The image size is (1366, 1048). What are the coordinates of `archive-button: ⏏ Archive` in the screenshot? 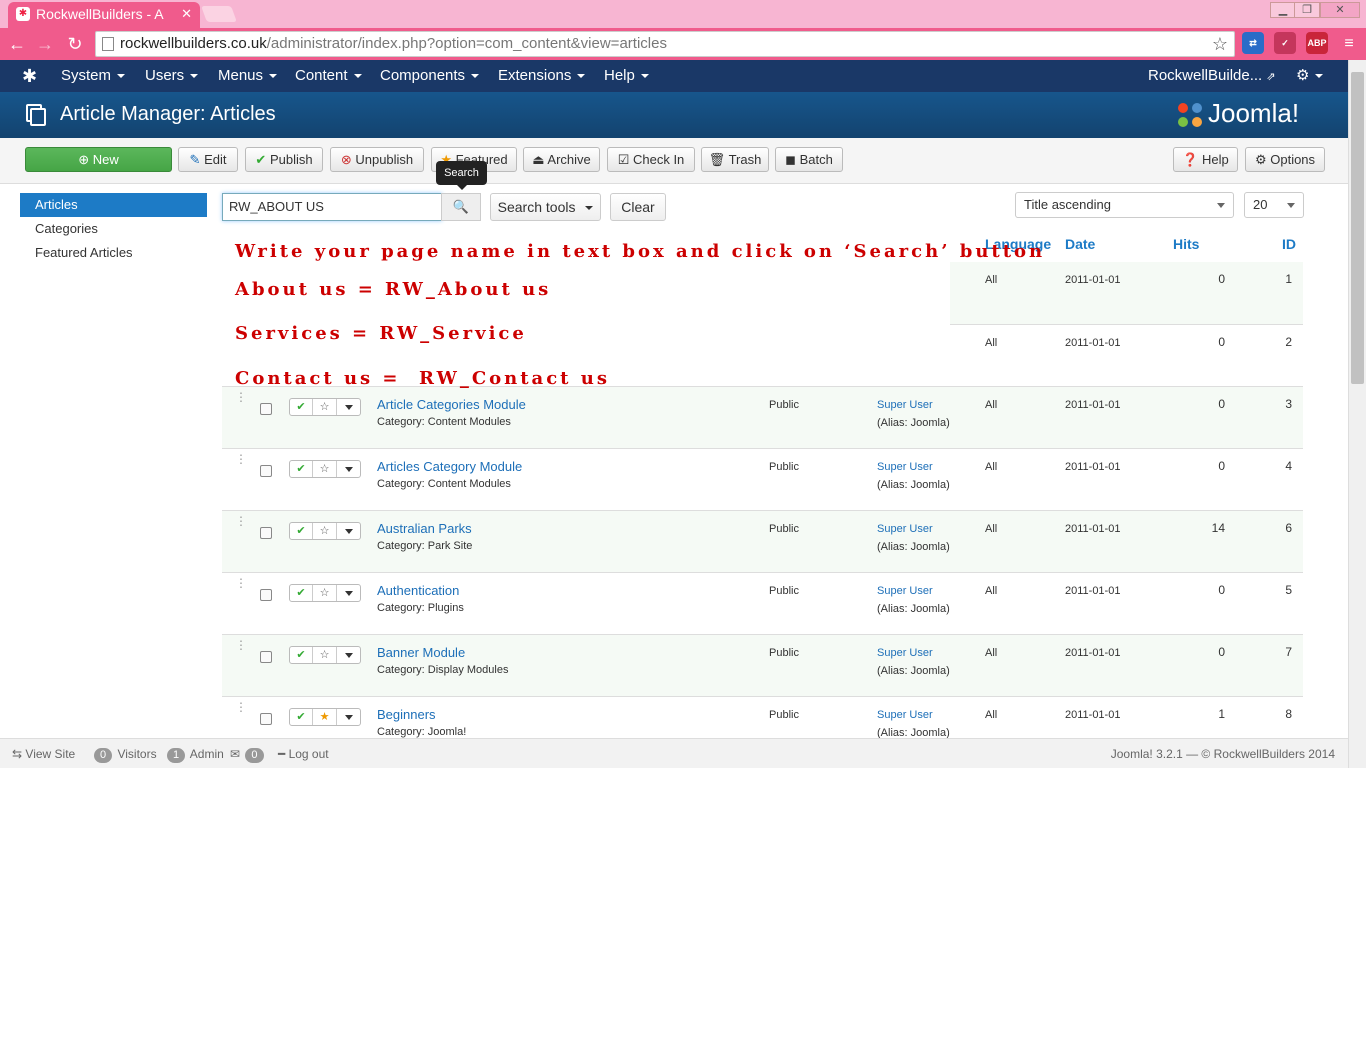 It's located at (561, 159).